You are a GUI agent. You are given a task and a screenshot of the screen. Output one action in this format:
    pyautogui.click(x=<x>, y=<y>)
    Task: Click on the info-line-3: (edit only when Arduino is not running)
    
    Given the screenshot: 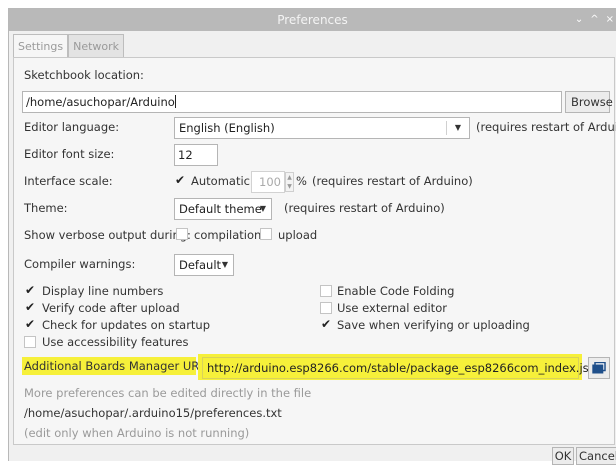 What is the action you would take?
    pyautogui.click(x=137, y=433)
    